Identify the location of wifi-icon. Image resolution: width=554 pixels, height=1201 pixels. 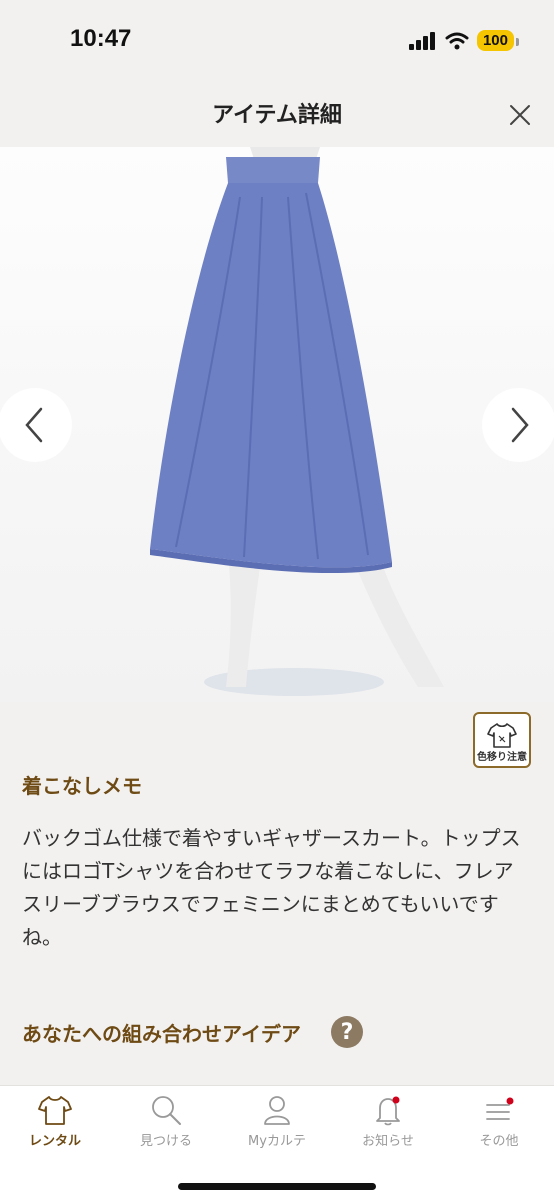
(457, 40).